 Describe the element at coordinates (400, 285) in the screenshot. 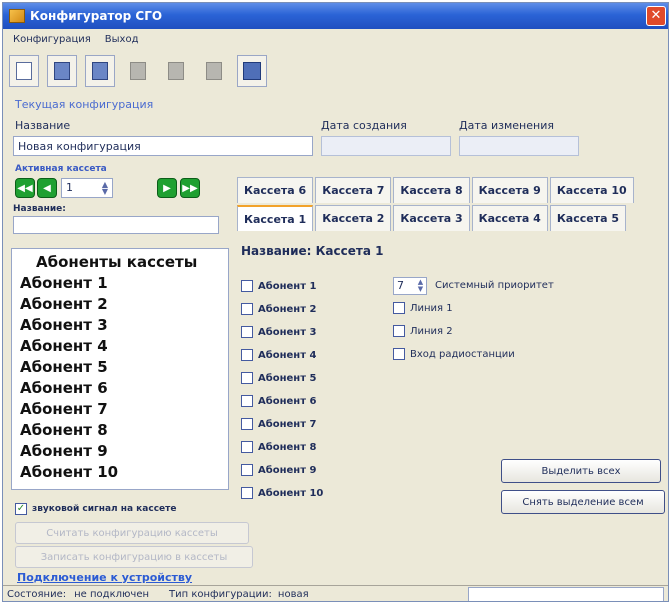

I see `priority-value: 7` at that location.